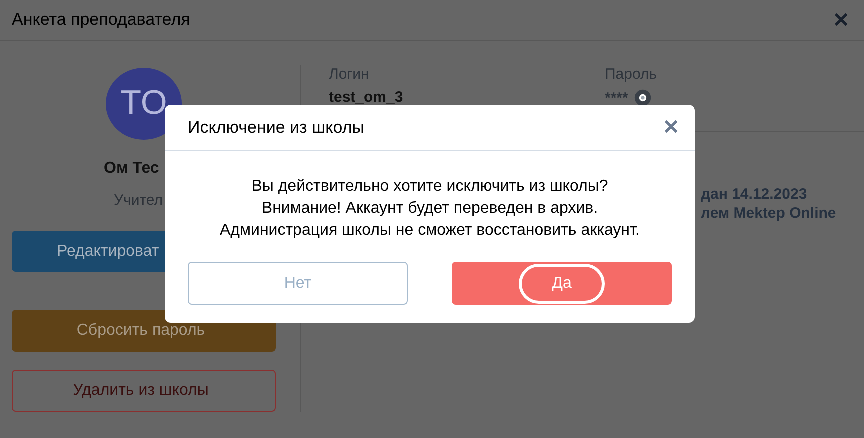 This screenshot has width=864, height=438. What do you see at coordinates (631, 74) in the screenshot?
I see `field-label: Пароль` at bounding box center [631, 74].